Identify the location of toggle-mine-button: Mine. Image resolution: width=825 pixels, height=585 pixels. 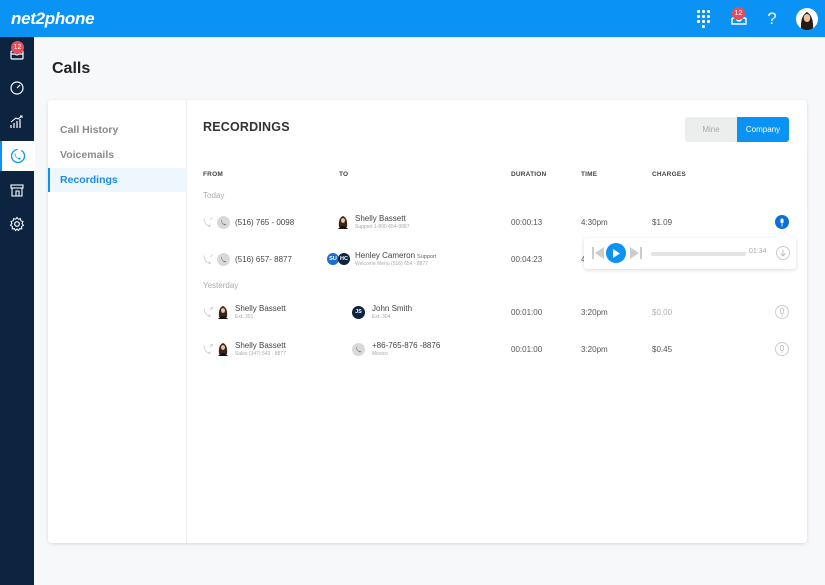
(711, 129).